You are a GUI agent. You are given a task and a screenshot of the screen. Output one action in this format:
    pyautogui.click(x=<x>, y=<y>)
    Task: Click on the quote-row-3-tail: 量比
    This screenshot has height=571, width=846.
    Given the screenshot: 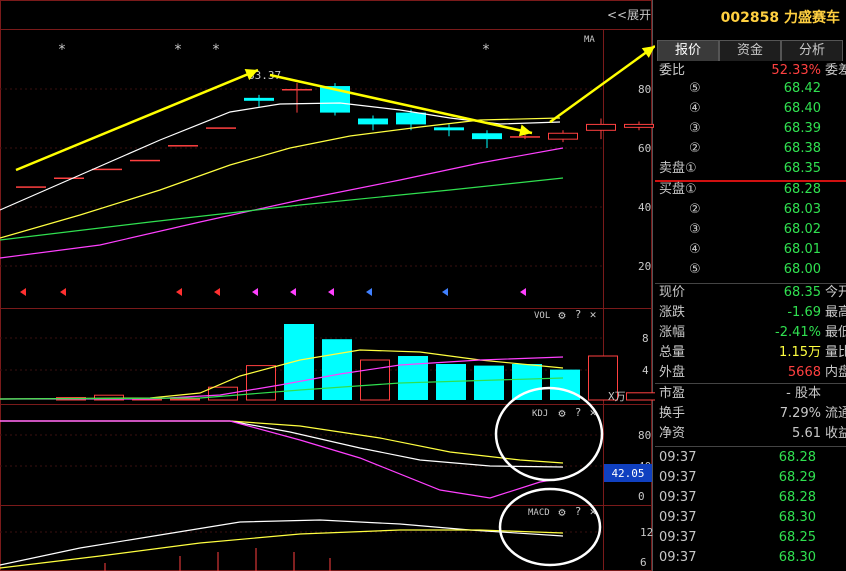 What is the action you would take?
    pyautogui.click(x=835, y=352)
    